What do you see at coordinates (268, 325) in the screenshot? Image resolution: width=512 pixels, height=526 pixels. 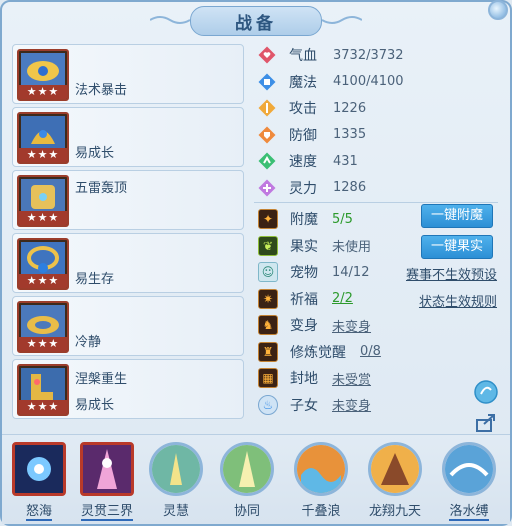 I see `transform-icon: ♞` at bounding box center [268, 325].